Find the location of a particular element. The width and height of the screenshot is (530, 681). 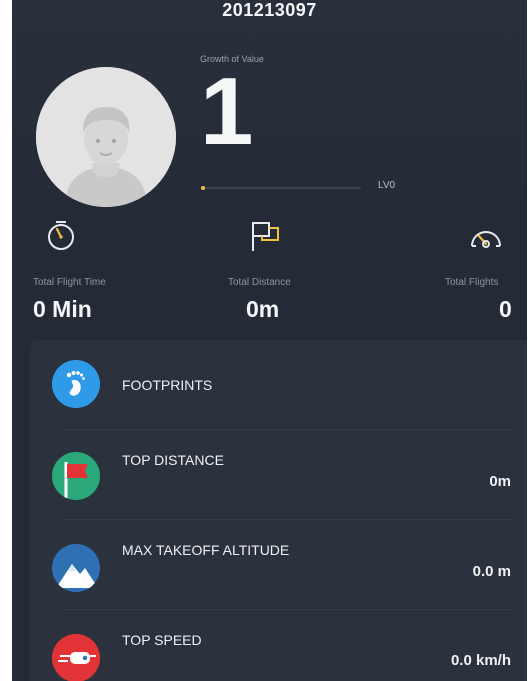

stopwatch-icon is located at coordinates (61, 237).